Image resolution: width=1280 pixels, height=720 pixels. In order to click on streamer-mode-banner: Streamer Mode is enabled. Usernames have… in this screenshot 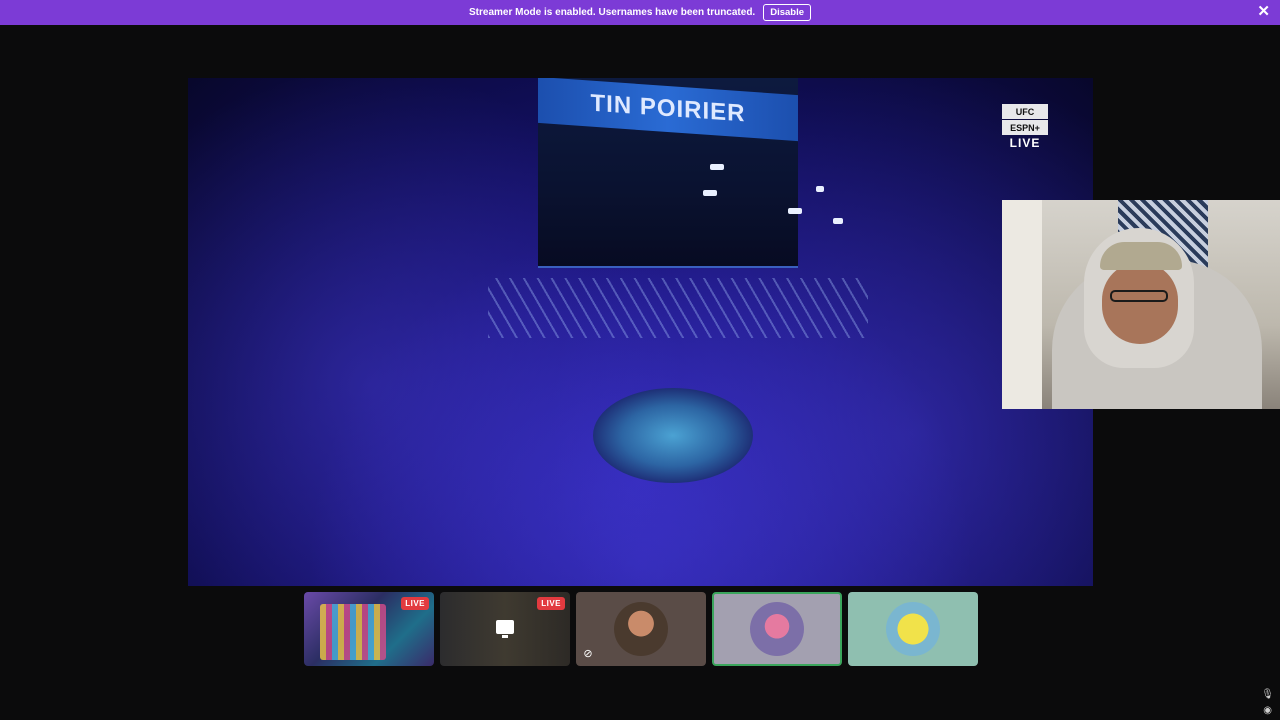, I will do `click(640, 12)`.